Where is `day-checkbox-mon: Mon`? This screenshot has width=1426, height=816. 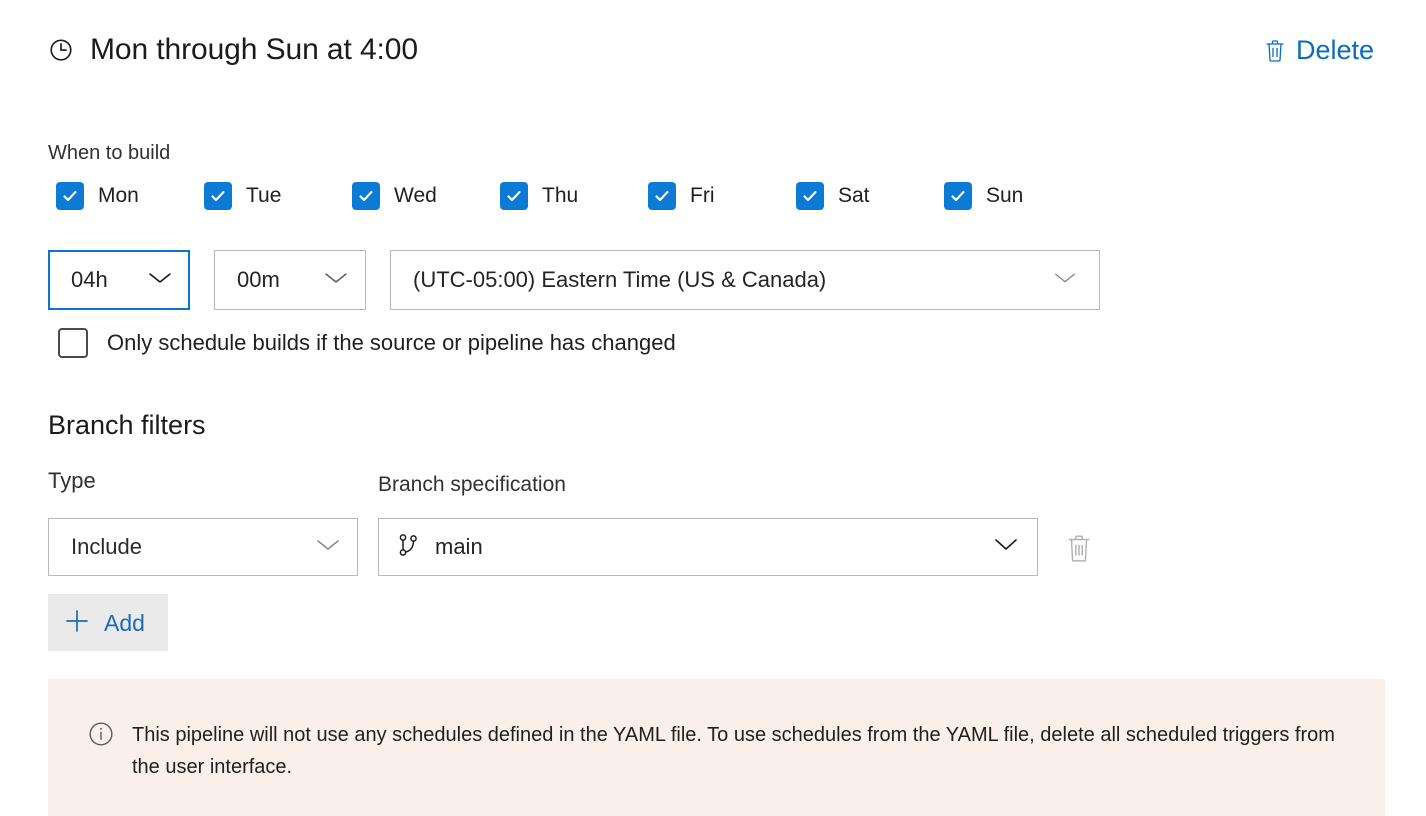 day-checkbox-mon: Mon is located at coordinates (130, 196).